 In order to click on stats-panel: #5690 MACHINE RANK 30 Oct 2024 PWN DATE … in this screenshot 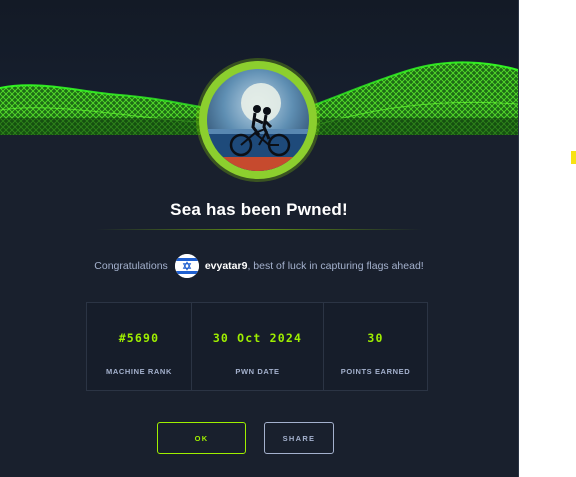, I will do `click(257, 346)`.